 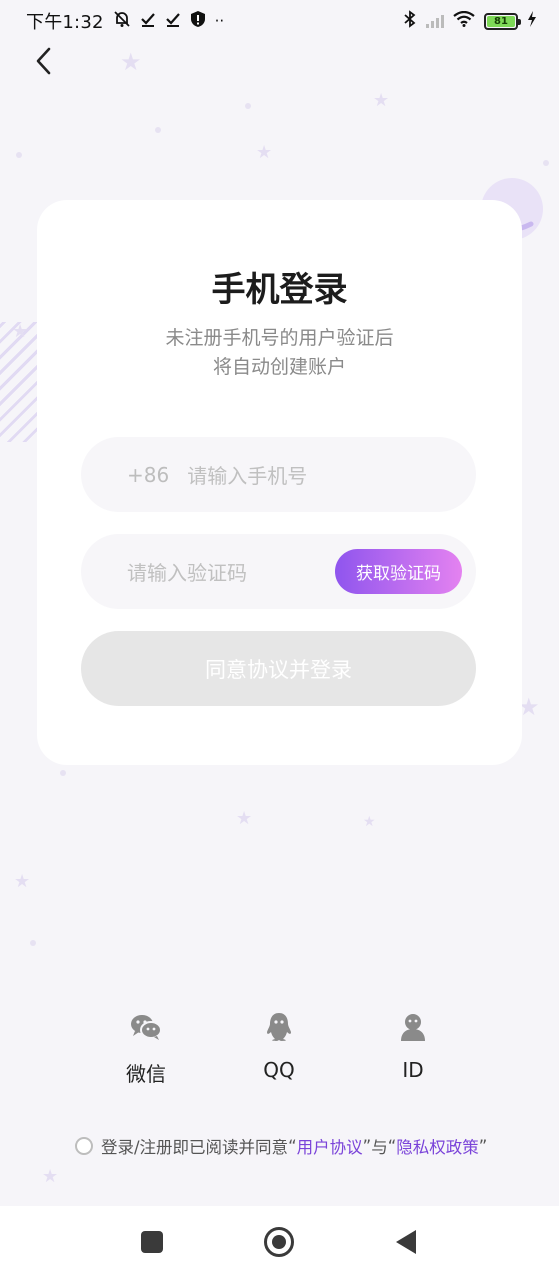 I want to click on home-button, so click(x=279, y=1244).